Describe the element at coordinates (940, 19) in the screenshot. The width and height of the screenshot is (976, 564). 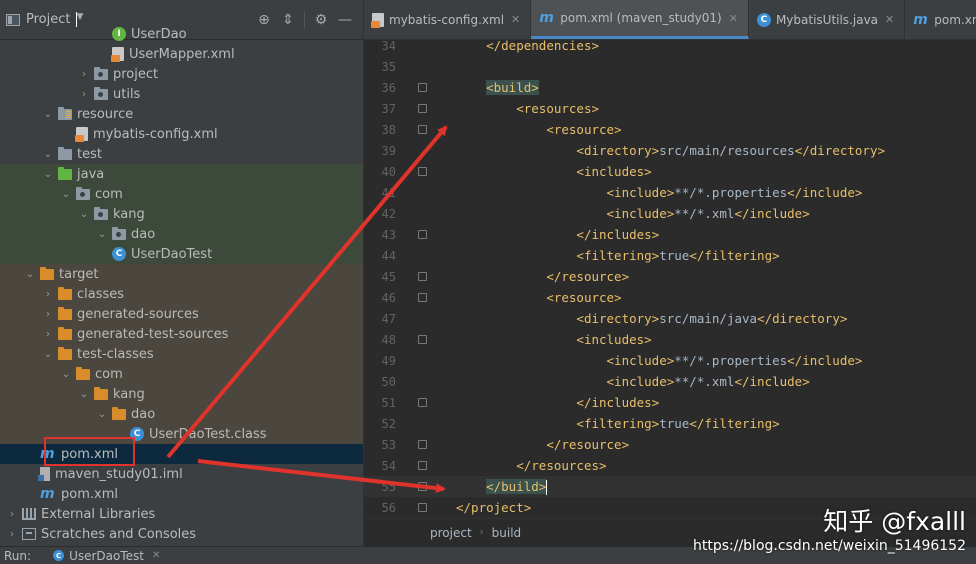
I see `editor-tab: m pom.xml (mybatis-0` at that location.